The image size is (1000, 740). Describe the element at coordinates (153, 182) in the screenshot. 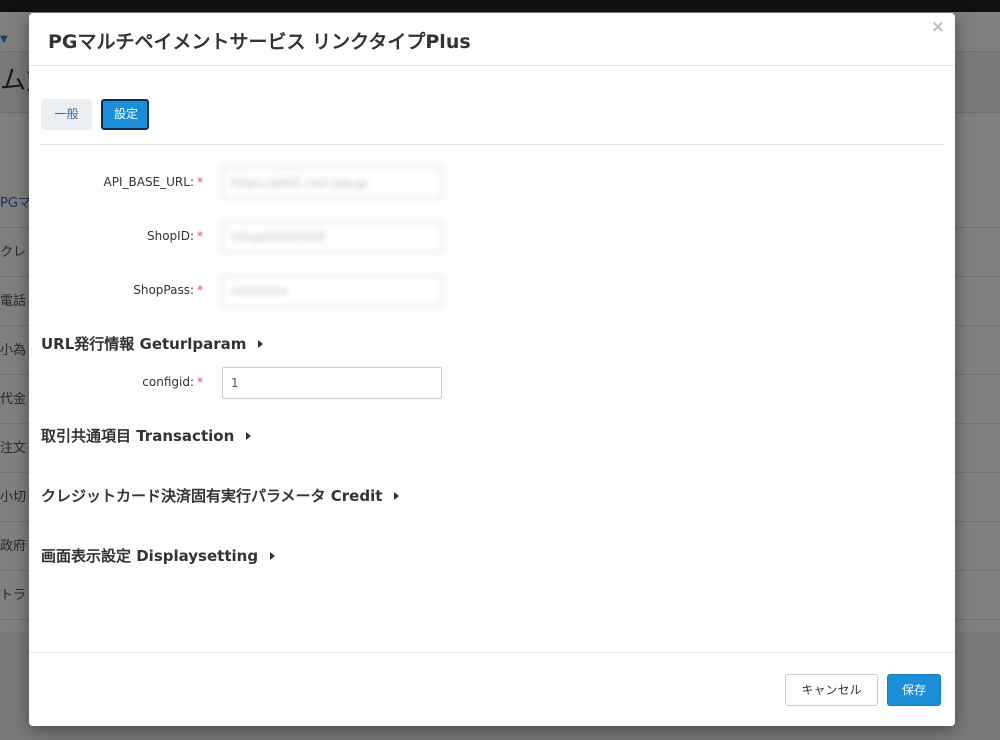

I see `api-base-url-label: API_BASE_URL: *` at that location.